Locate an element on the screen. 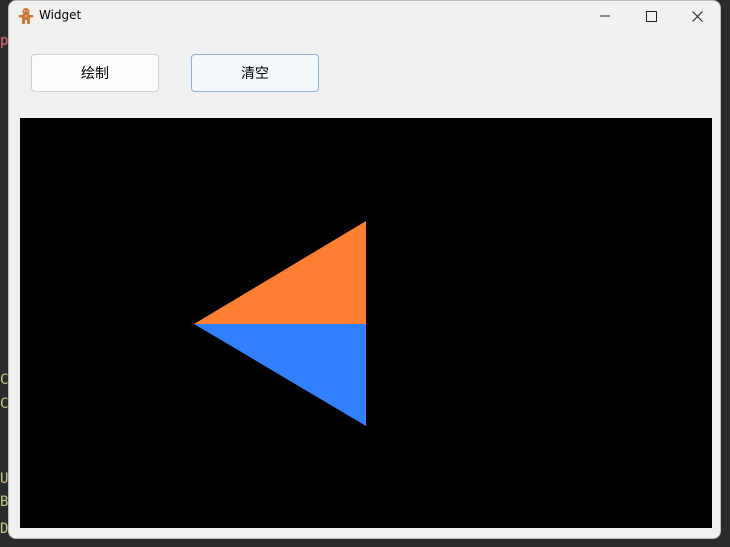  background-text-fragment: p is located at coordinates (4, 41).